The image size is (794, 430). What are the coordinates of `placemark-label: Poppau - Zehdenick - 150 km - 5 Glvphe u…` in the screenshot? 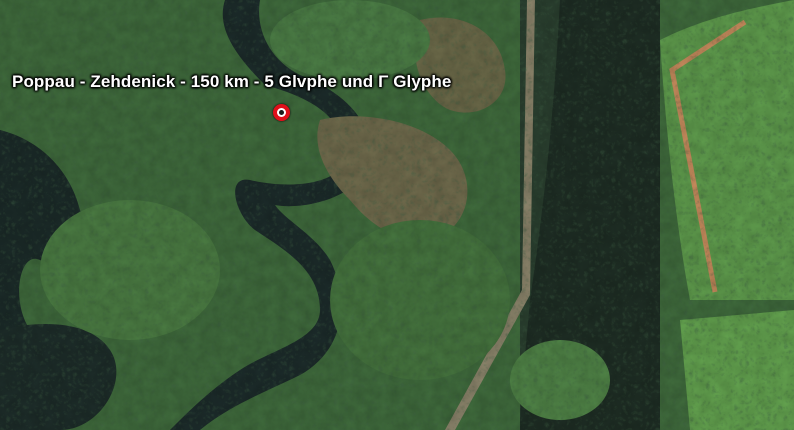 It's located at (231, 82).